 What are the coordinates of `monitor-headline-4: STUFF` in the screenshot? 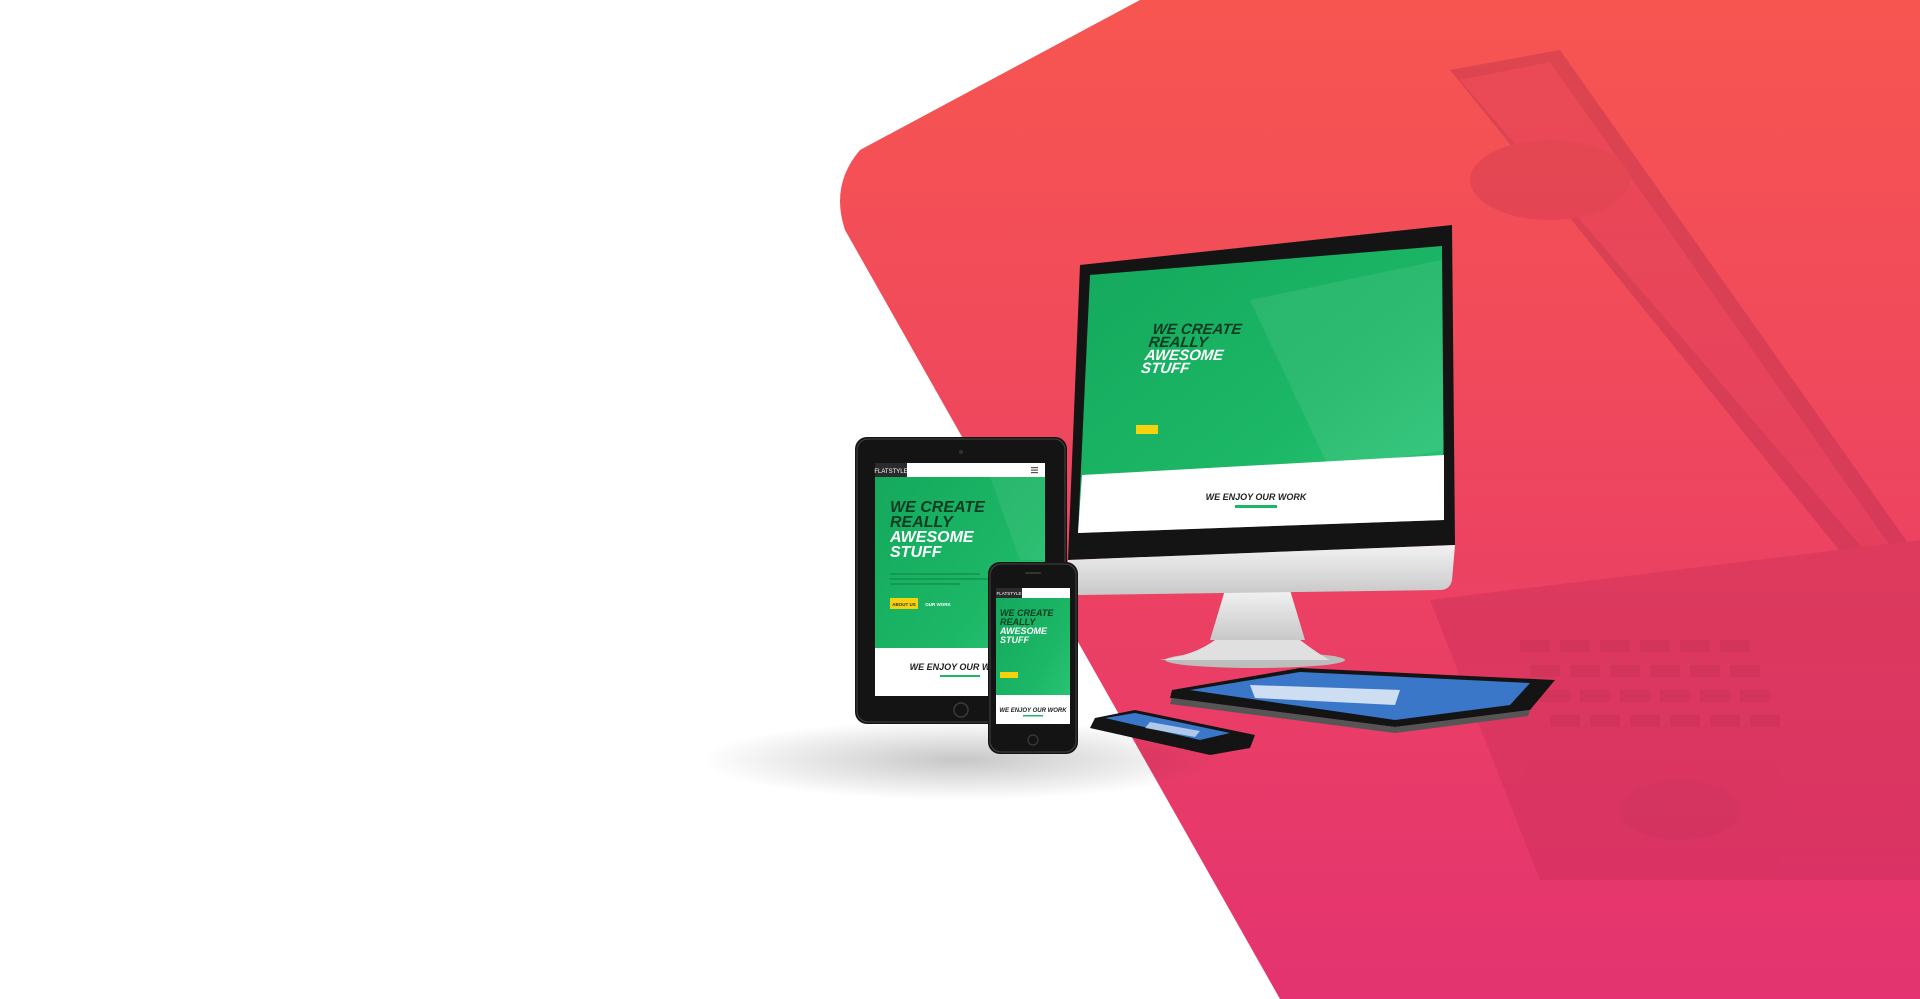 It's located at (1165, 368).